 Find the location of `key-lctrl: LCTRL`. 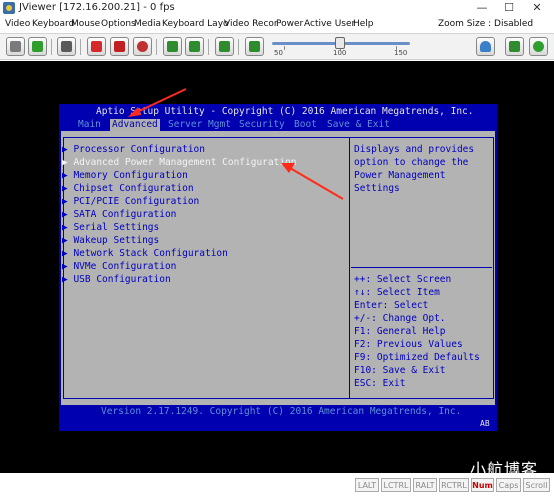

key-lctrl: LCTRL is located at coordinates (396, 485).